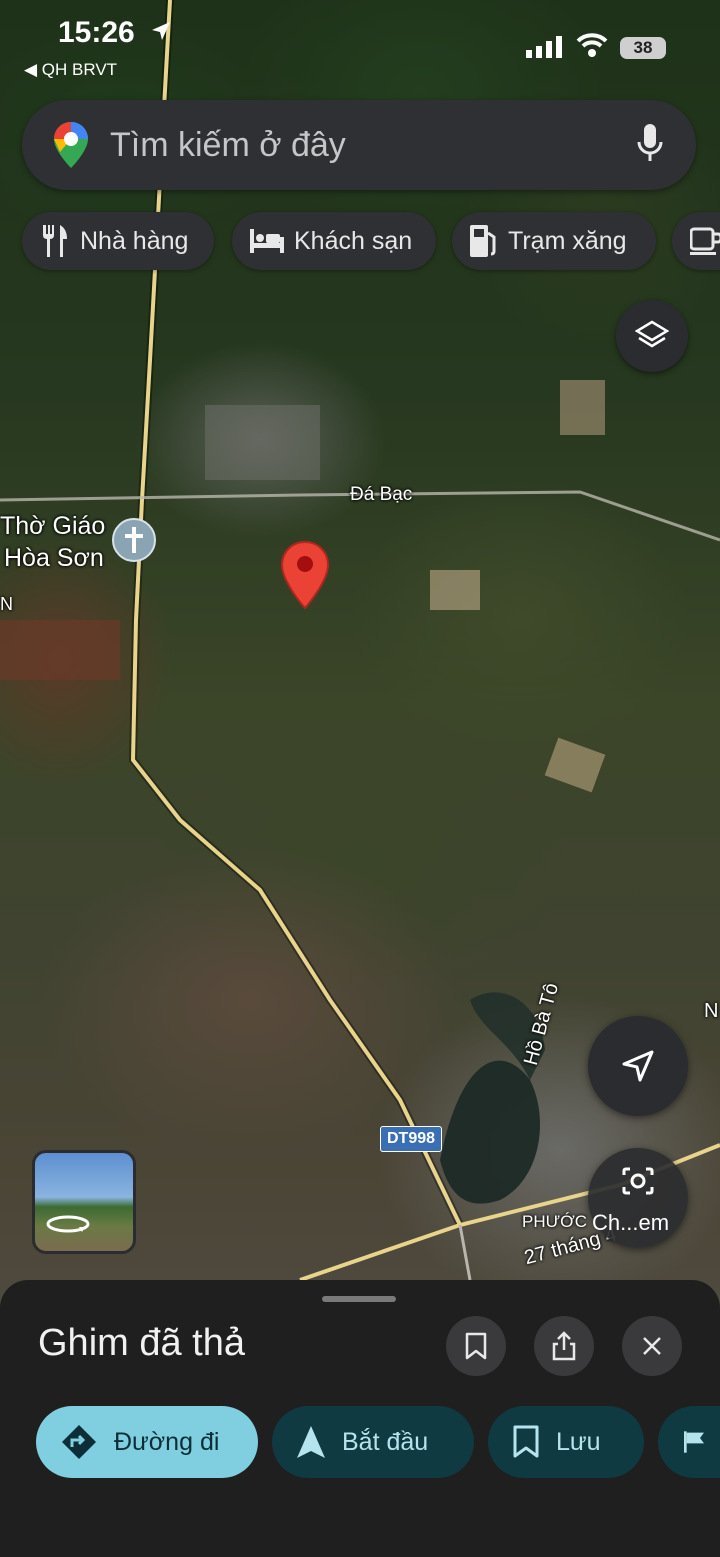 The image size is (720, 1557). Describe the element at coordinates (705, 241) in the screenshot. I see `coffee-icon` at that location.